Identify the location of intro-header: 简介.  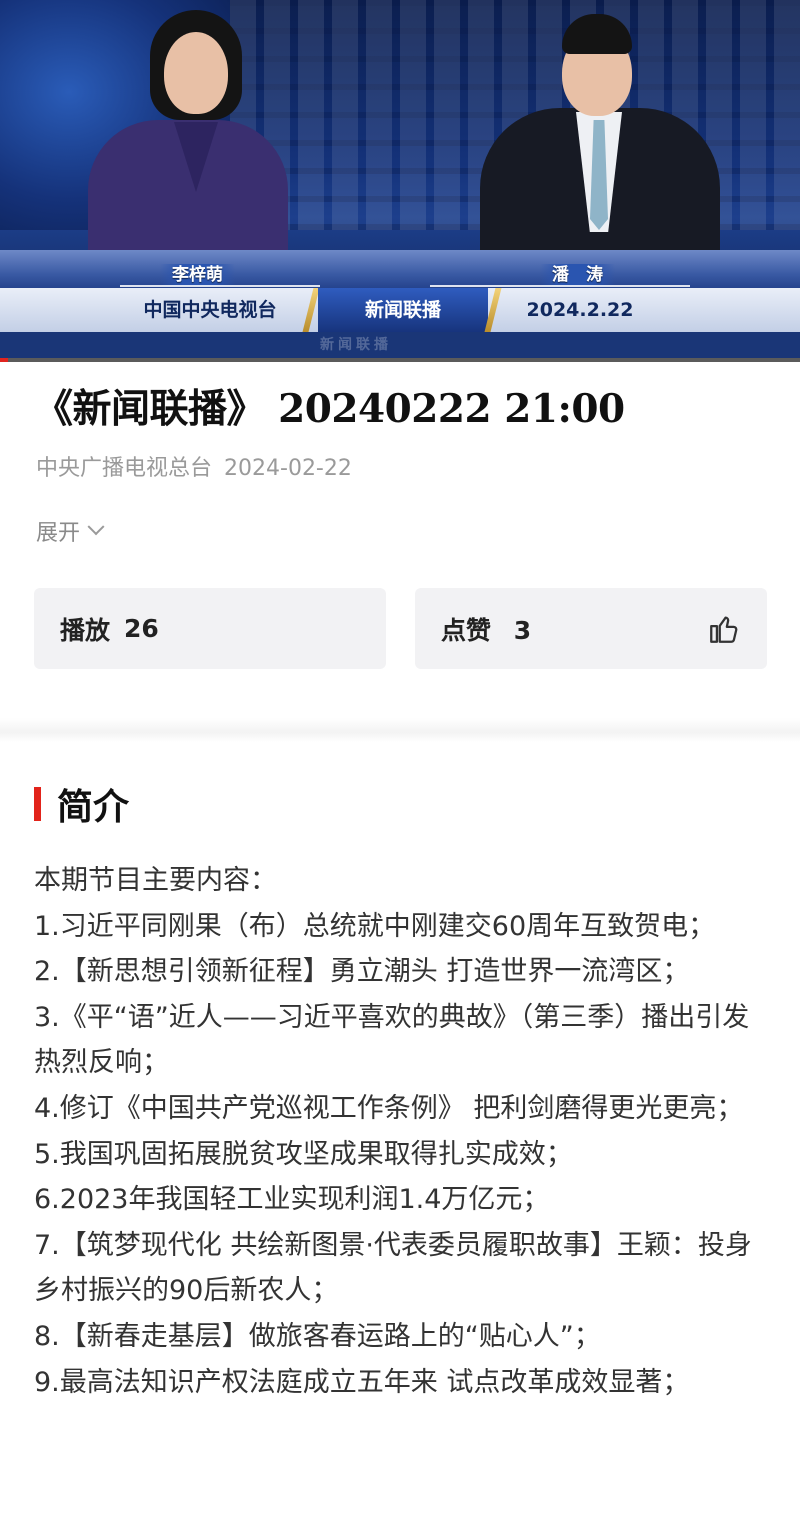
(81, 804).